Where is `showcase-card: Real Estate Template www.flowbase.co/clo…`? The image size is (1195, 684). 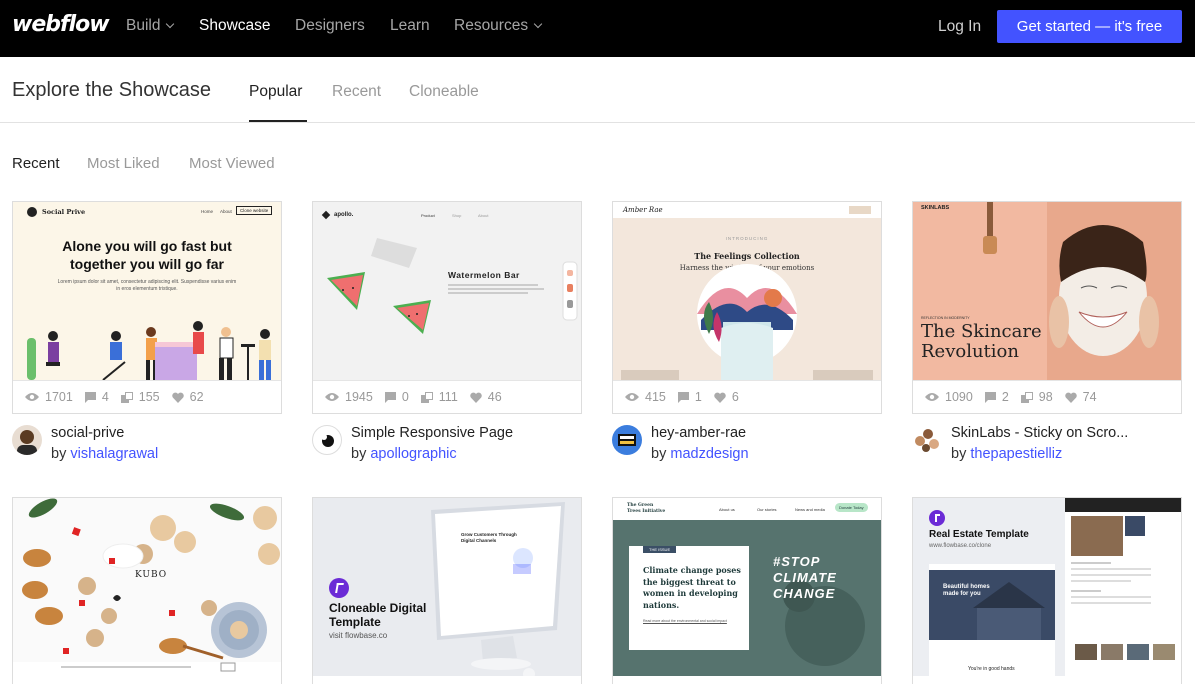
showcase-card: Real Estate Template www.flowbase.co/clo… is located at coordinates (1047, 590).